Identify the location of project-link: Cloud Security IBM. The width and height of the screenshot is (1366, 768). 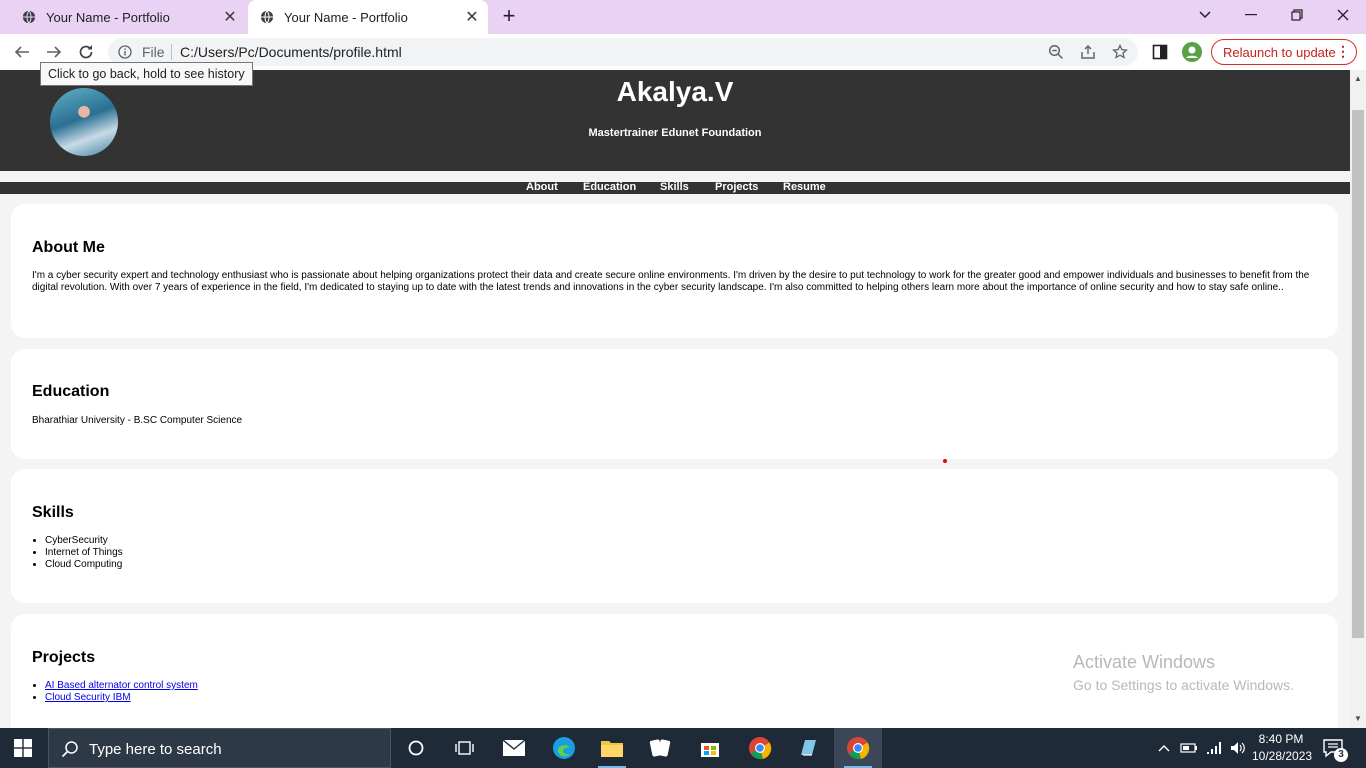
(88, 697).